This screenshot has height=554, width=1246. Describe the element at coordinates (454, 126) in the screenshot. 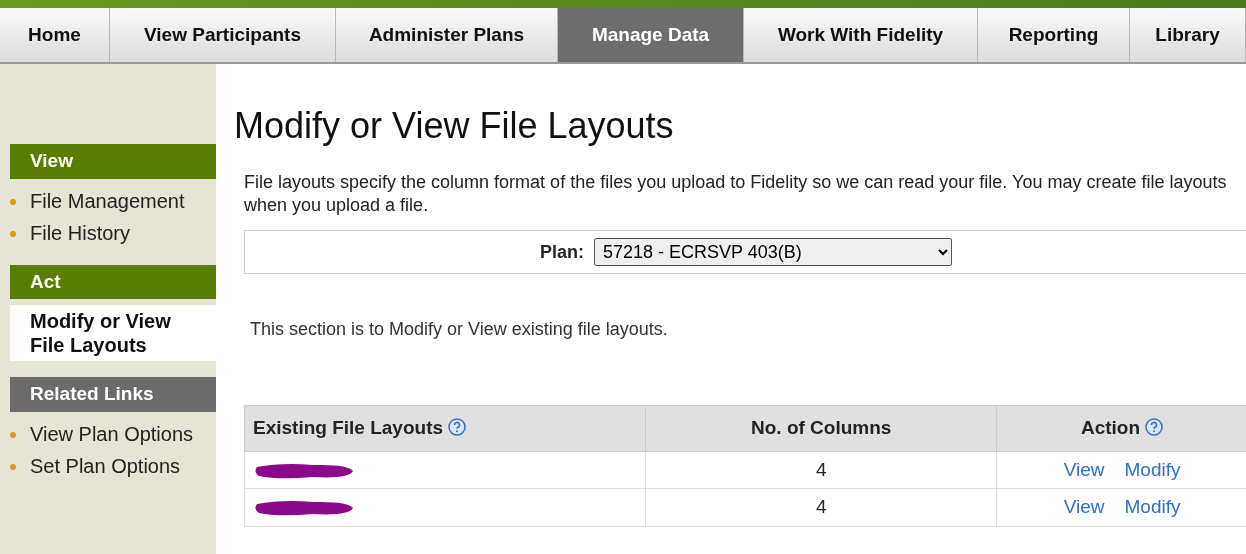

I see `page-title: Modify or View File Layouts` at that location.